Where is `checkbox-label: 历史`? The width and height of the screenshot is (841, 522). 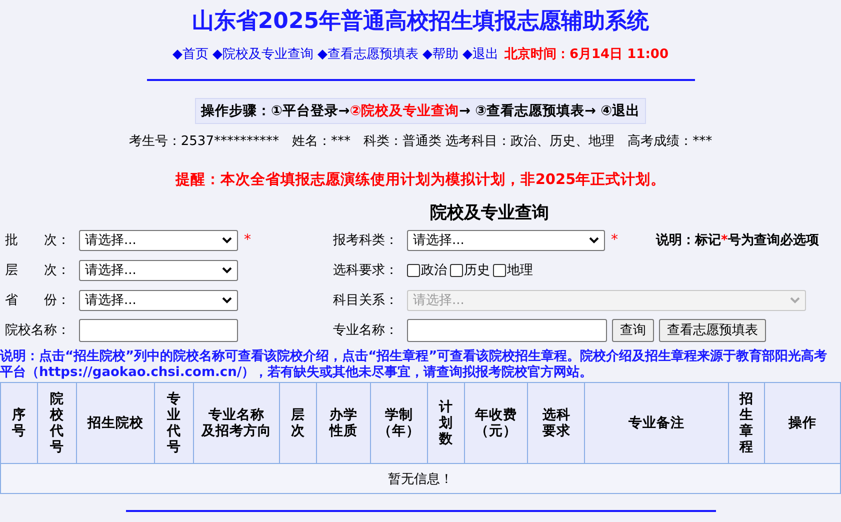 checkbox-label: 历史 is located at coordinates (477, 270).